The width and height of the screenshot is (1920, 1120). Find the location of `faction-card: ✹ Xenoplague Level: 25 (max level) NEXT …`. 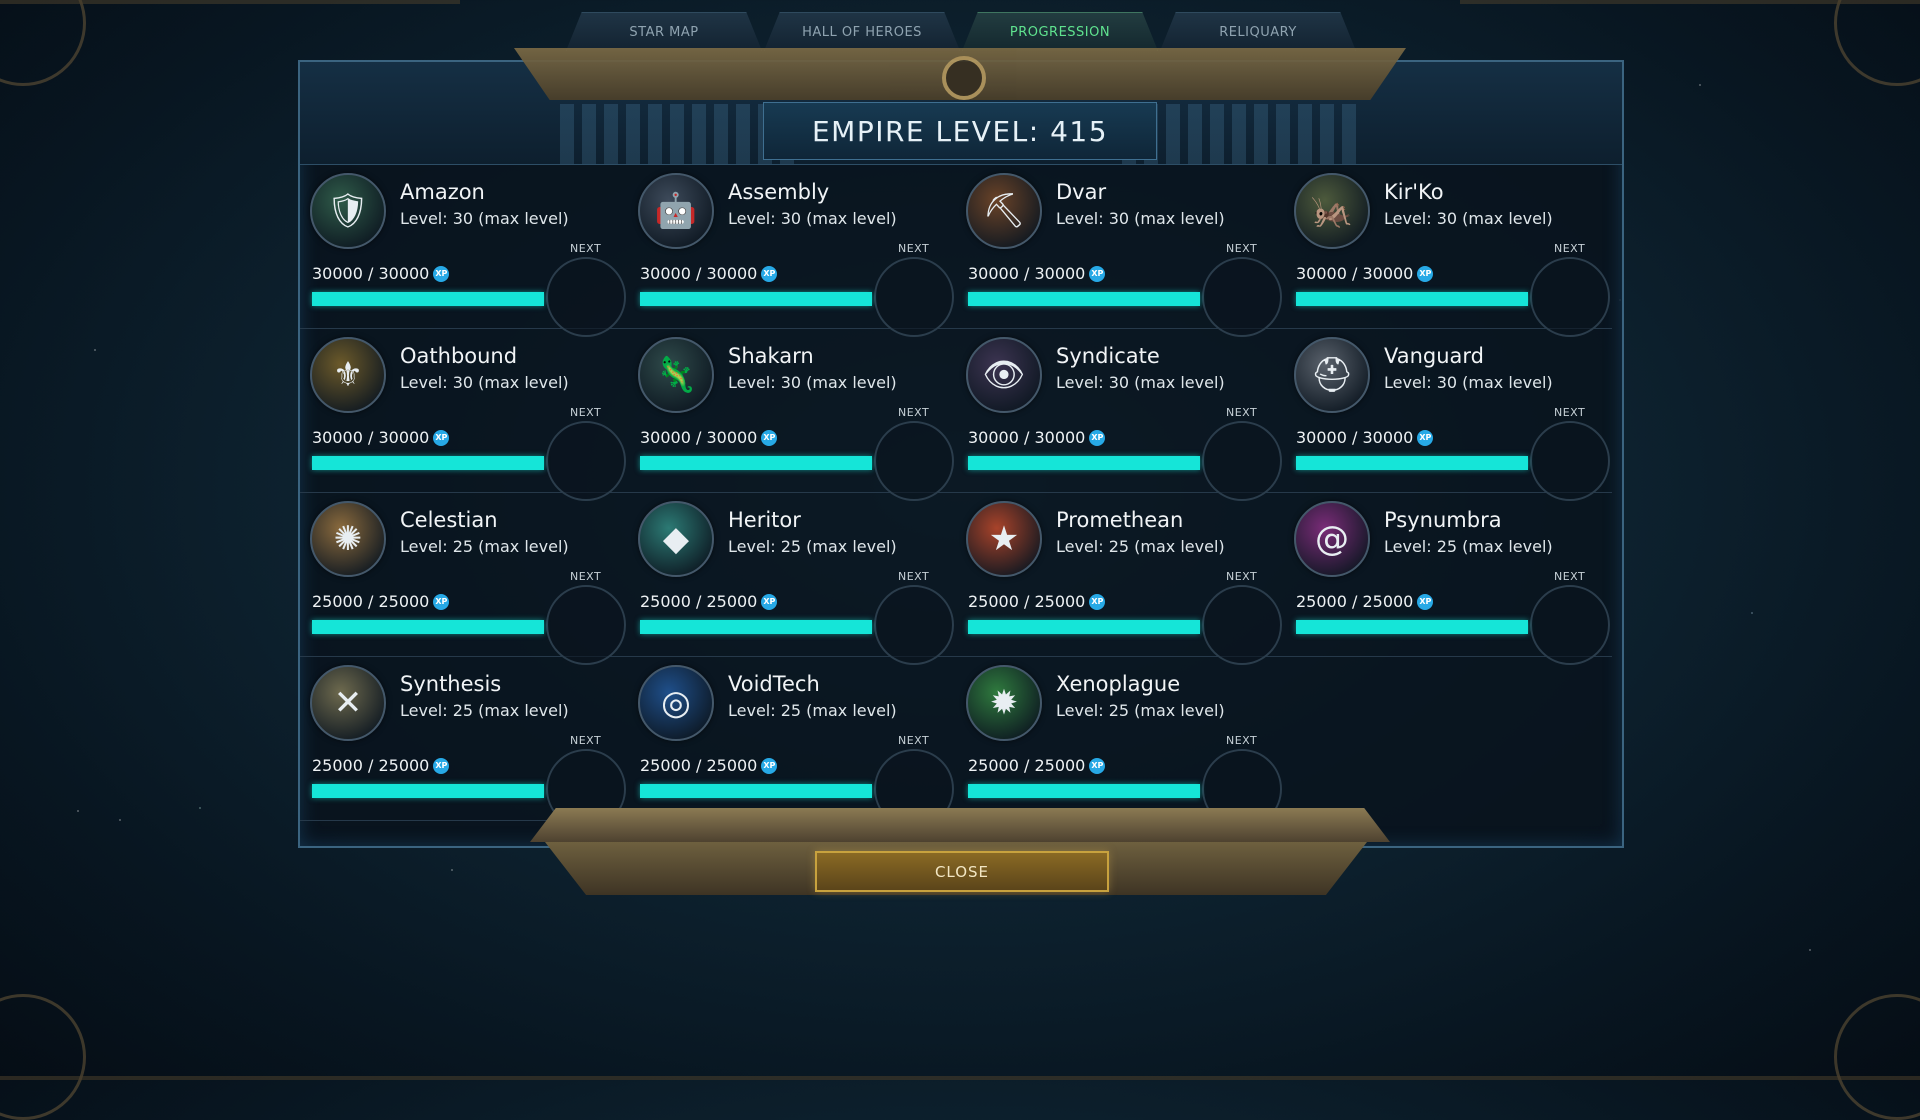

faction-card: ✹ Xenoplague Level: 25 (max level) NEXT … is located at coordinates (1120, 743).